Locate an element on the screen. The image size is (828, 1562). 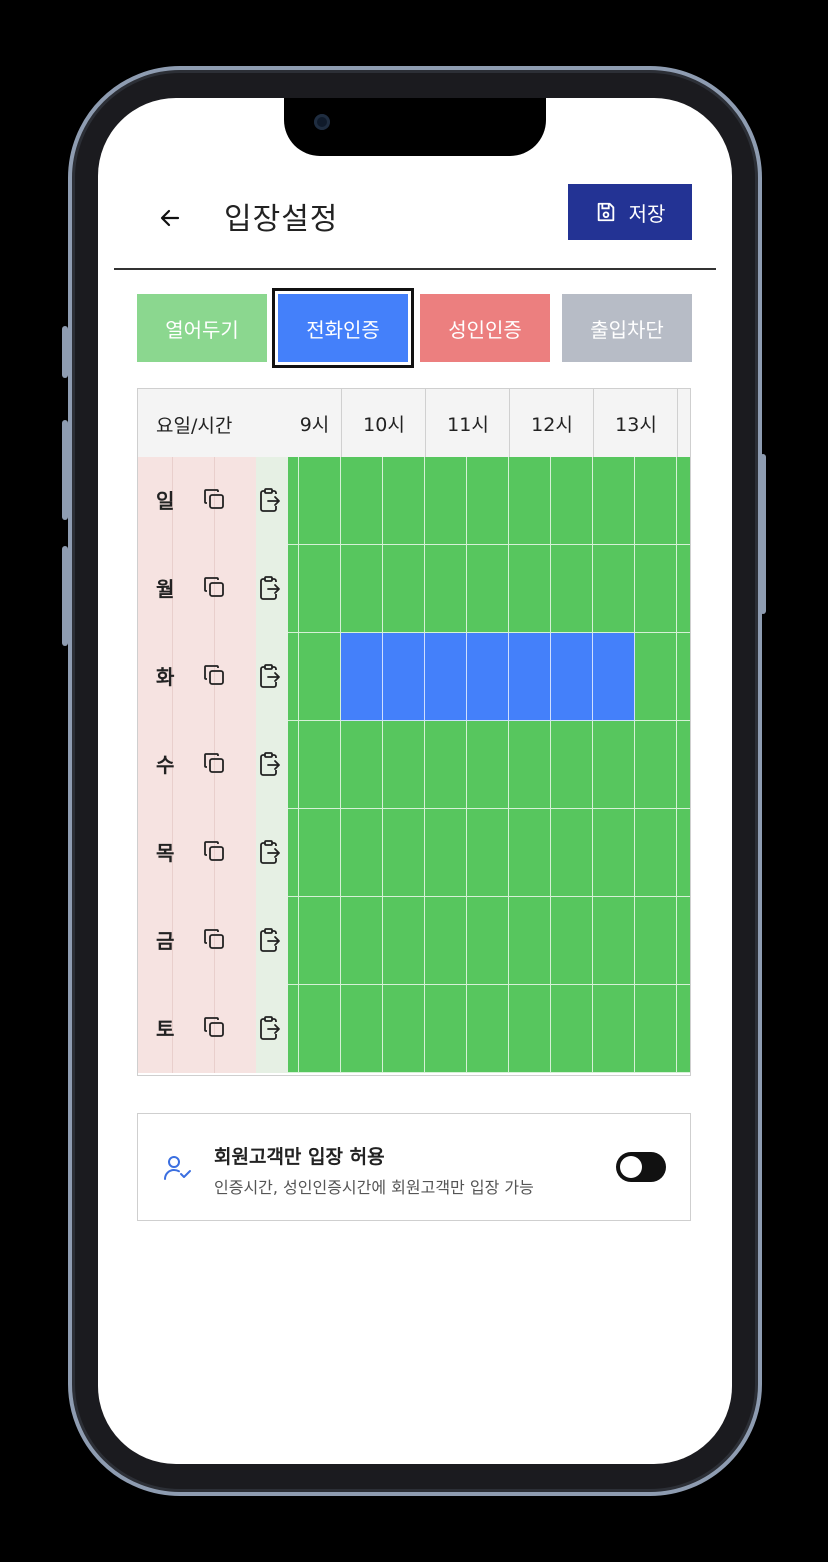
mode-block-button: 출입차단 is located at coordinates (627, 328).